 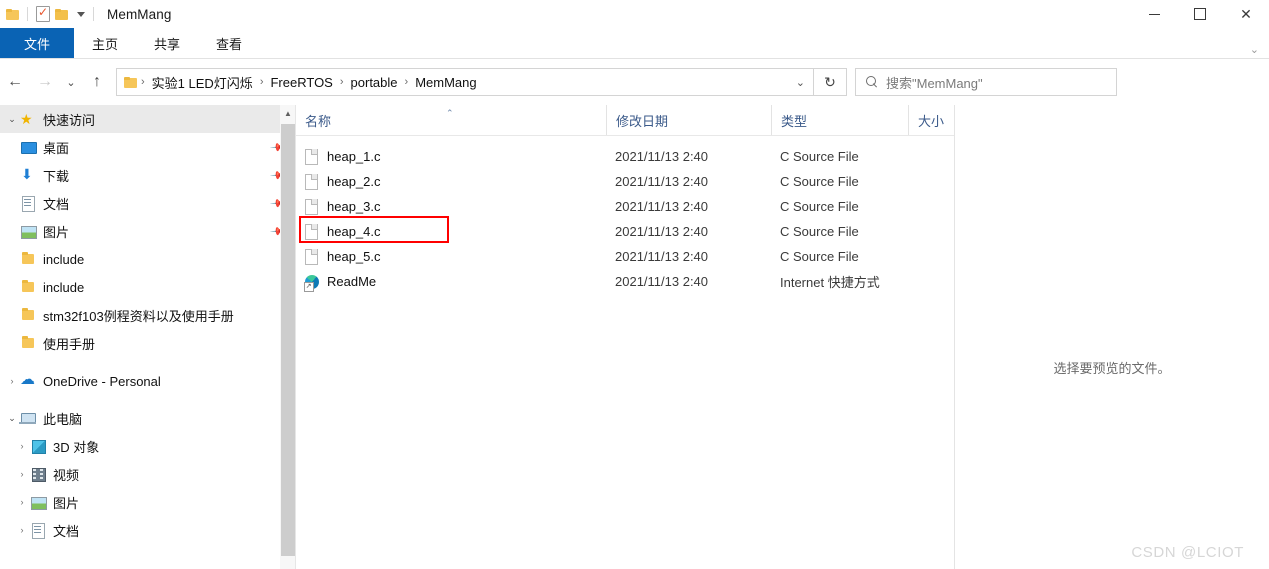 What do you see at coordinates (311, 206) in the screenshot?
I see `c-file-icon` at bounding box center [311, 206].